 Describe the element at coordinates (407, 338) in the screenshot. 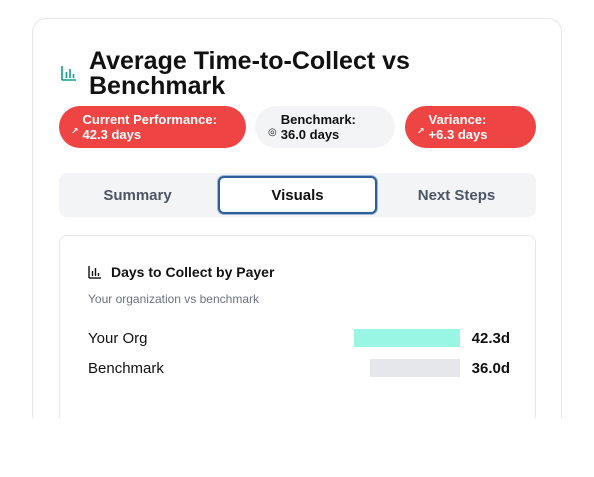

I see `your-org-bar` at that location.